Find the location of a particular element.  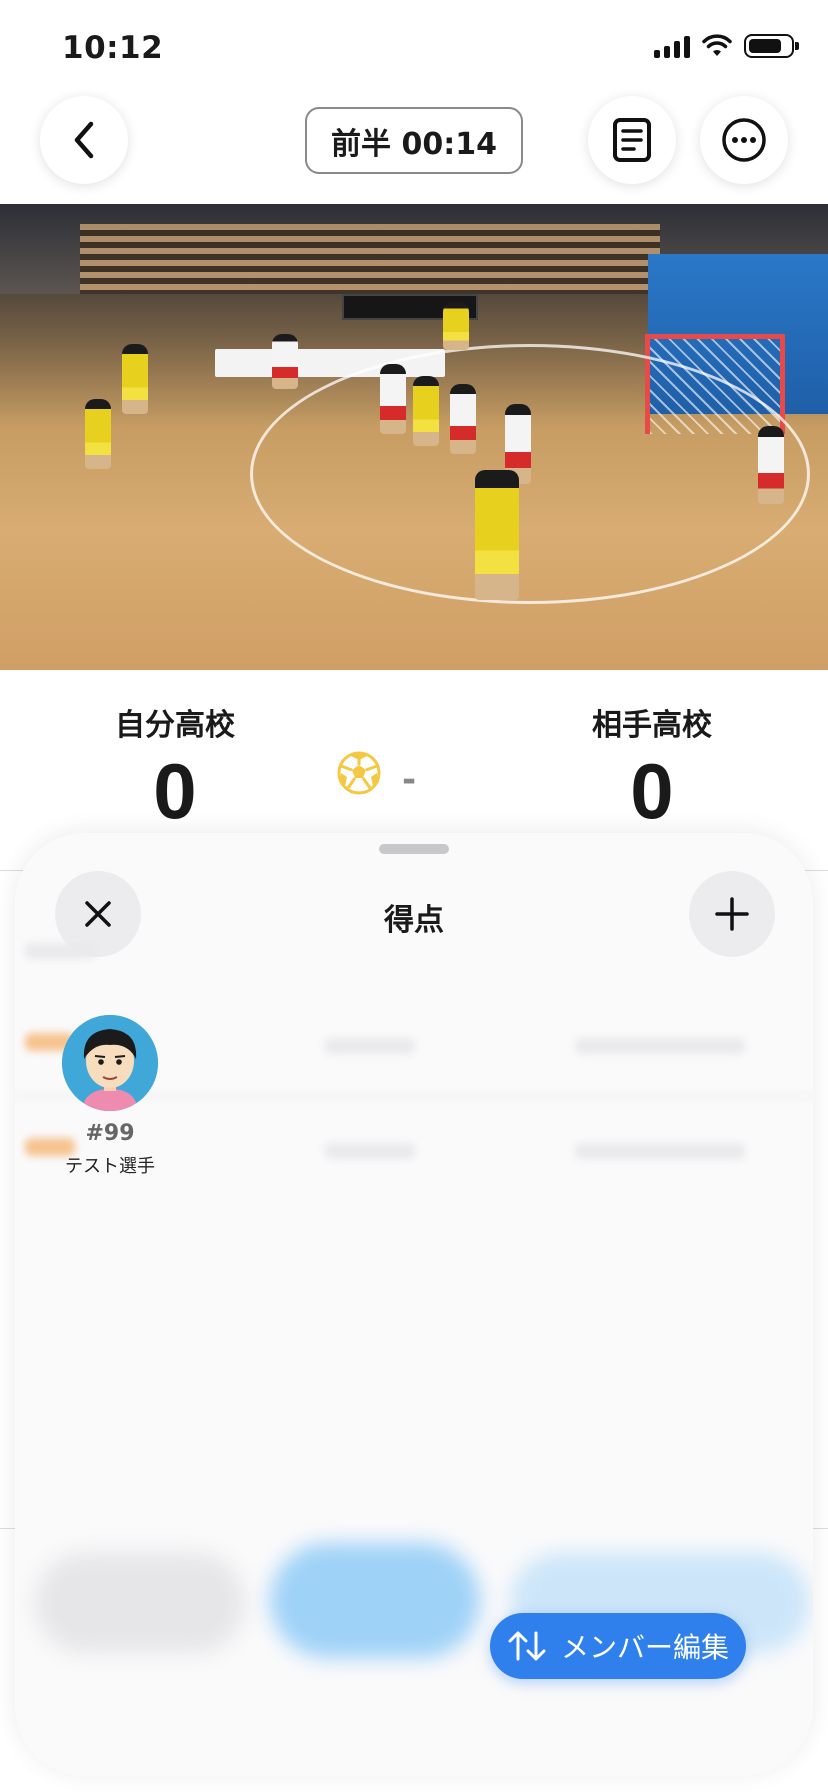

video-wall is located at coordinates (370, 259).